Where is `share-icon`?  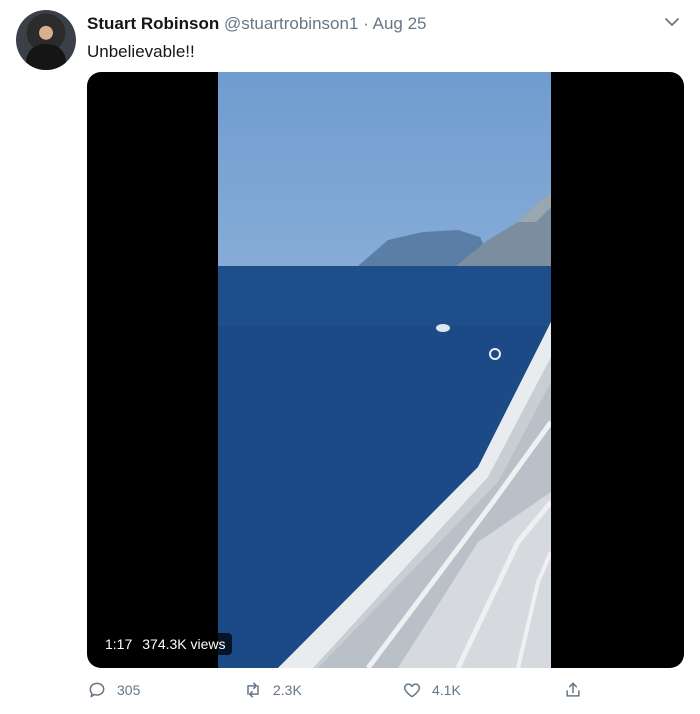 share-icon is located at coordinates (573, 689).